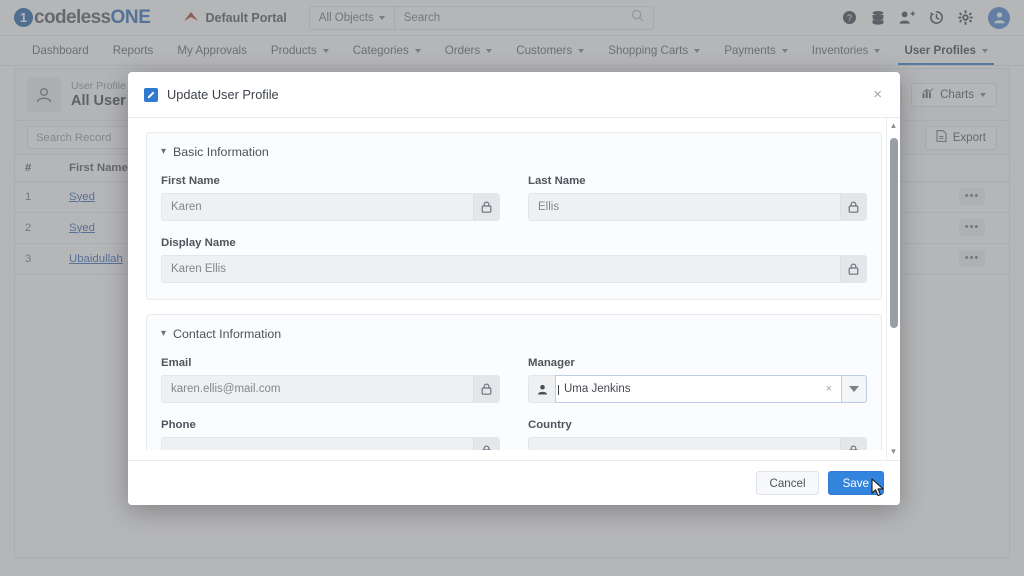 This screenshot has height=576, width=1024. Describe the element at coordinates (829, 389) in the screenshot. I see `clear-icon: ×` at that location.